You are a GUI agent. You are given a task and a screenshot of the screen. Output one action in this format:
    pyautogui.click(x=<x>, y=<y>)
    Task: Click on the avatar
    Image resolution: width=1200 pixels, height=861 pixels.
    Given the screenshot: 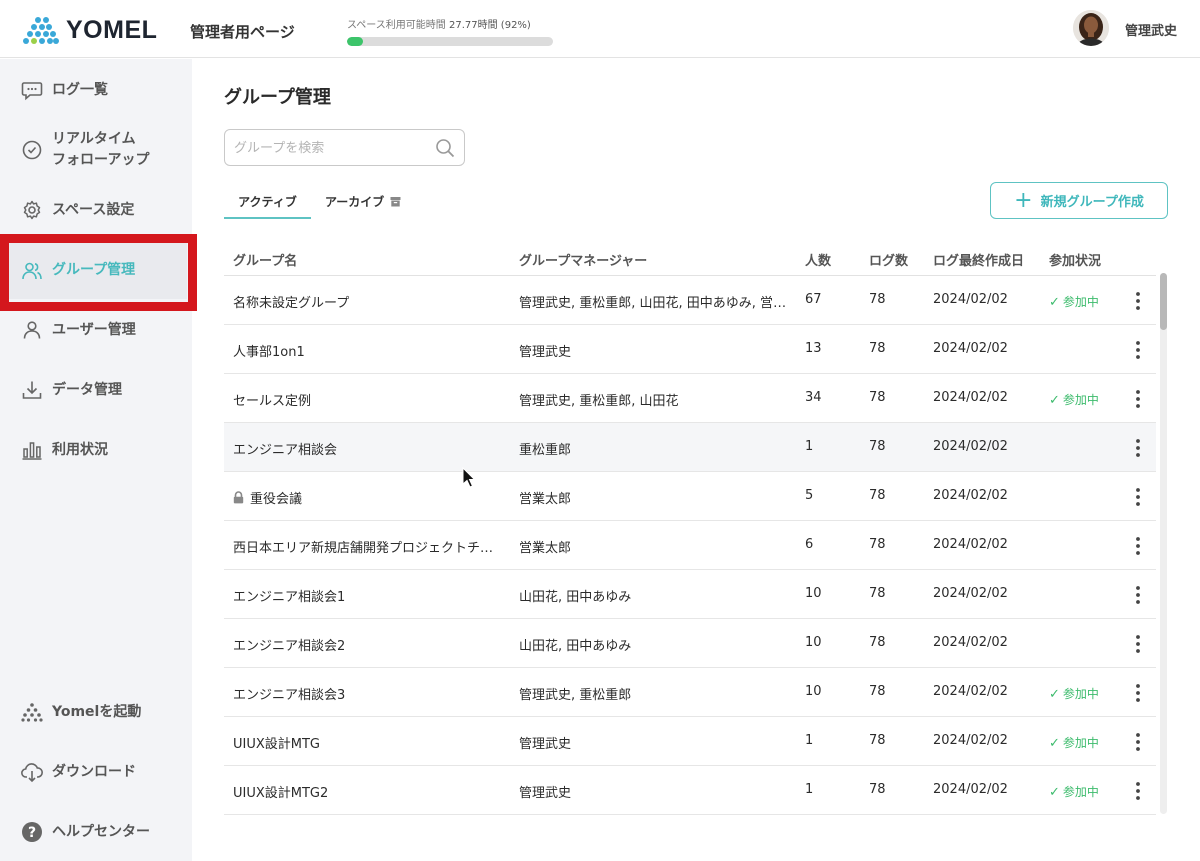 What is the action you would take?
    pyautogui.click(x=1091, y=28)
    